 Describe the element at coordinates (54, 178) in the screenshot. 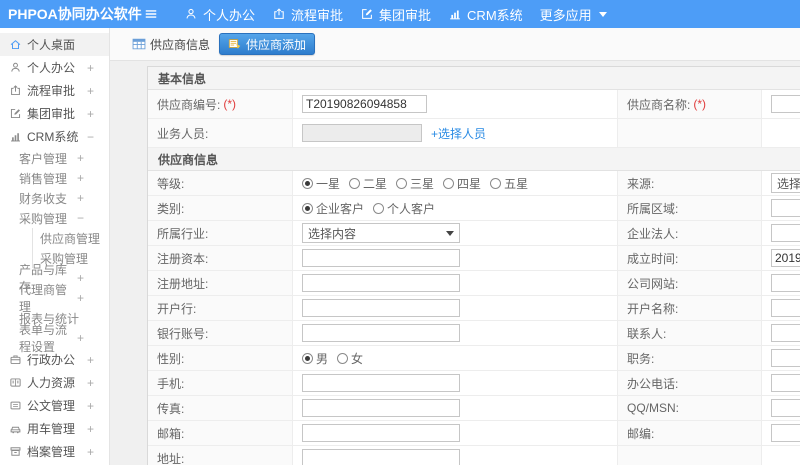

I see `sidebar-item-销售管理: 销售管理 +` at that location.